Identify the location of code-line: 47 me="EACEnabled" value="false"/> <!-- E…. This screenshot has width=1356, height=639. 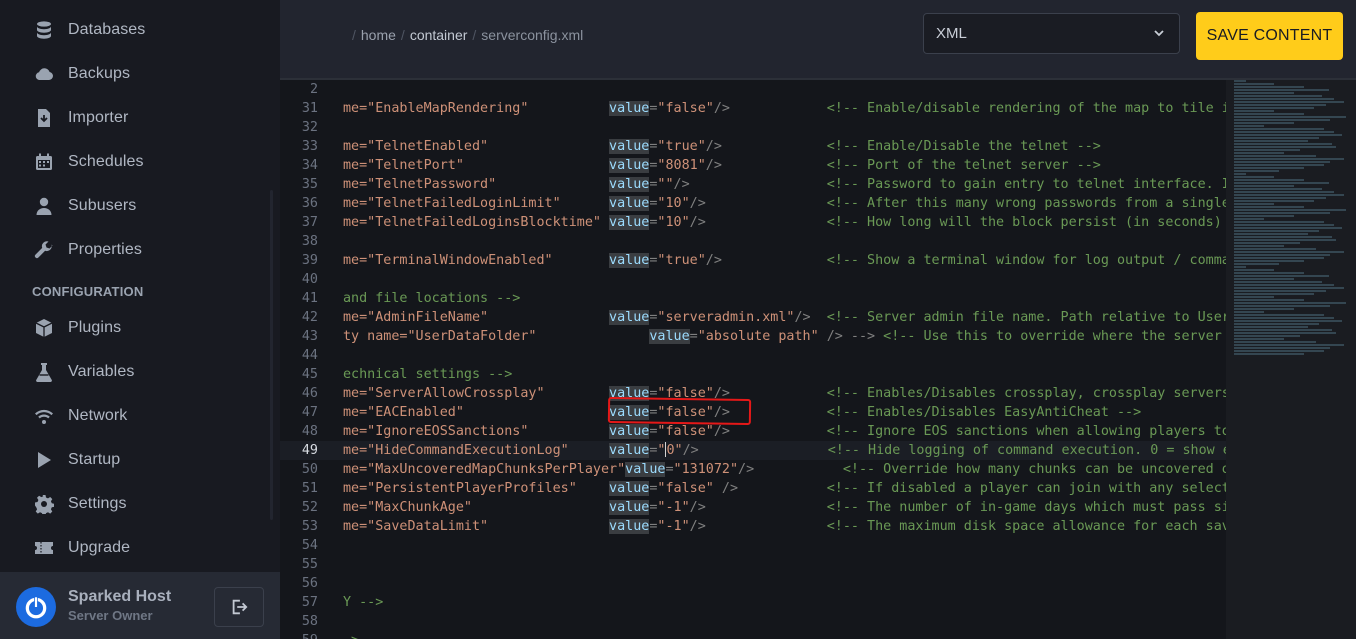
(753, 412).